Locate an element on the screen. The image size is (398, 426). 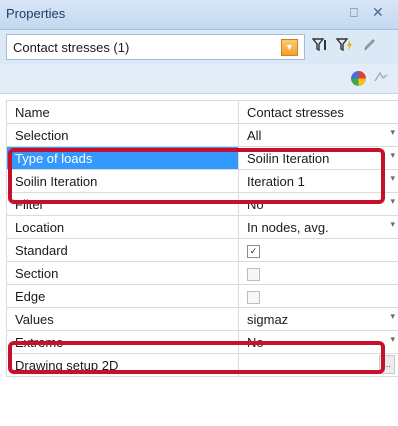
pie-chart-icon is located at coordinates (358, 78).